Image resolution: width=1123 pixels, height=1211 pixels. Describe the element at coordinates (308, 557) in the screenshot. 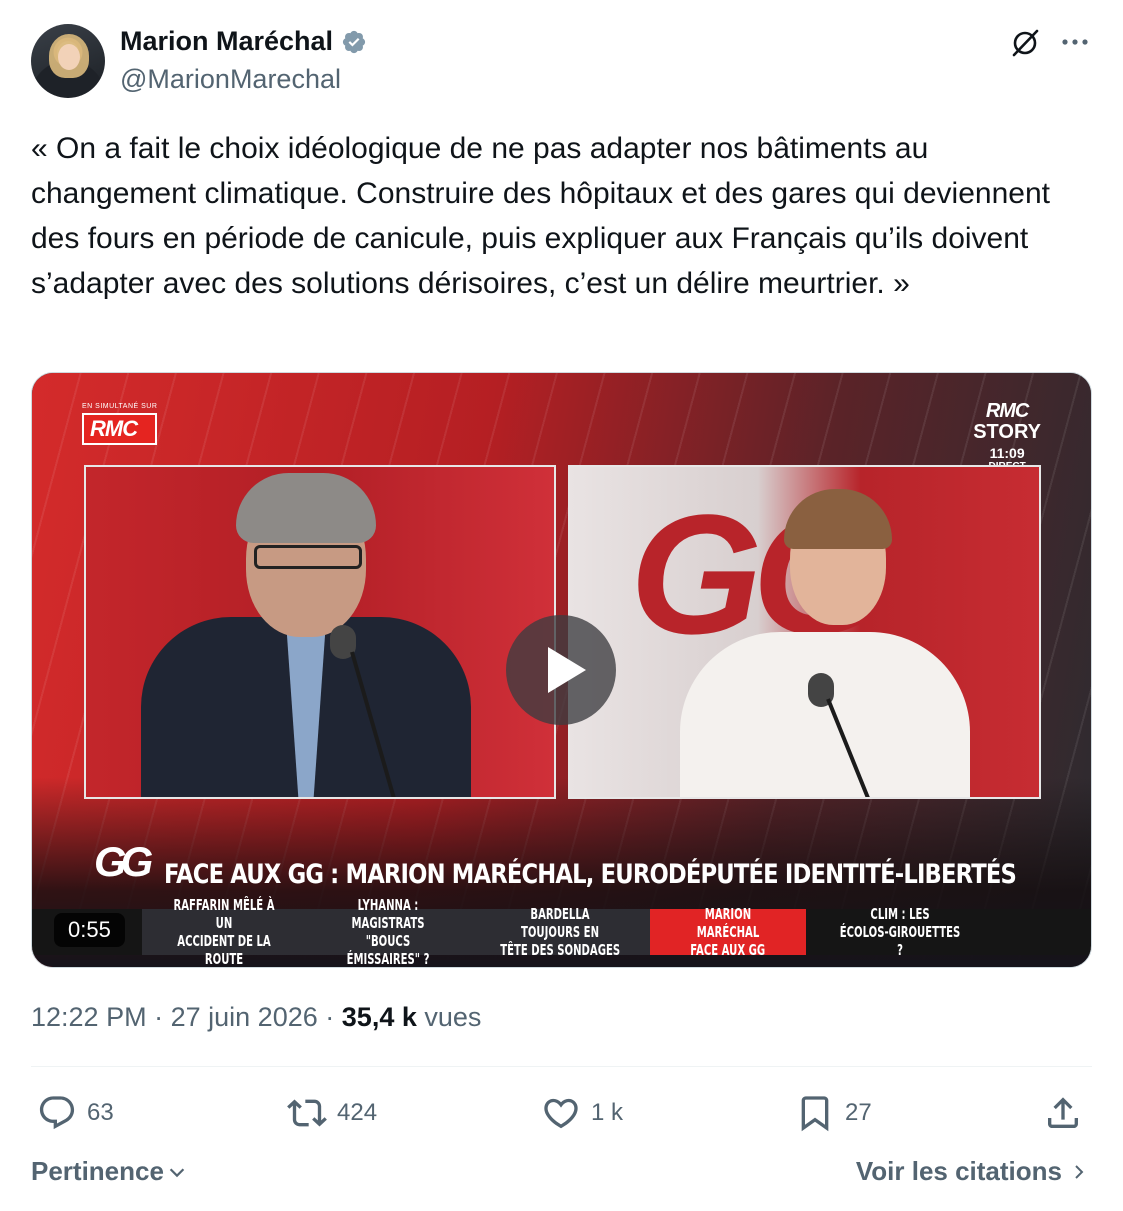

I see `guest-glasses` at that location.